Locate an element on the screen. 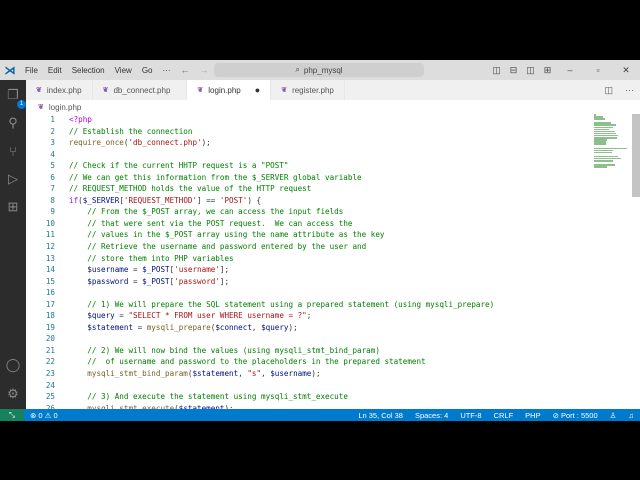  code-line: 24 is located at coordinates (310, 386).